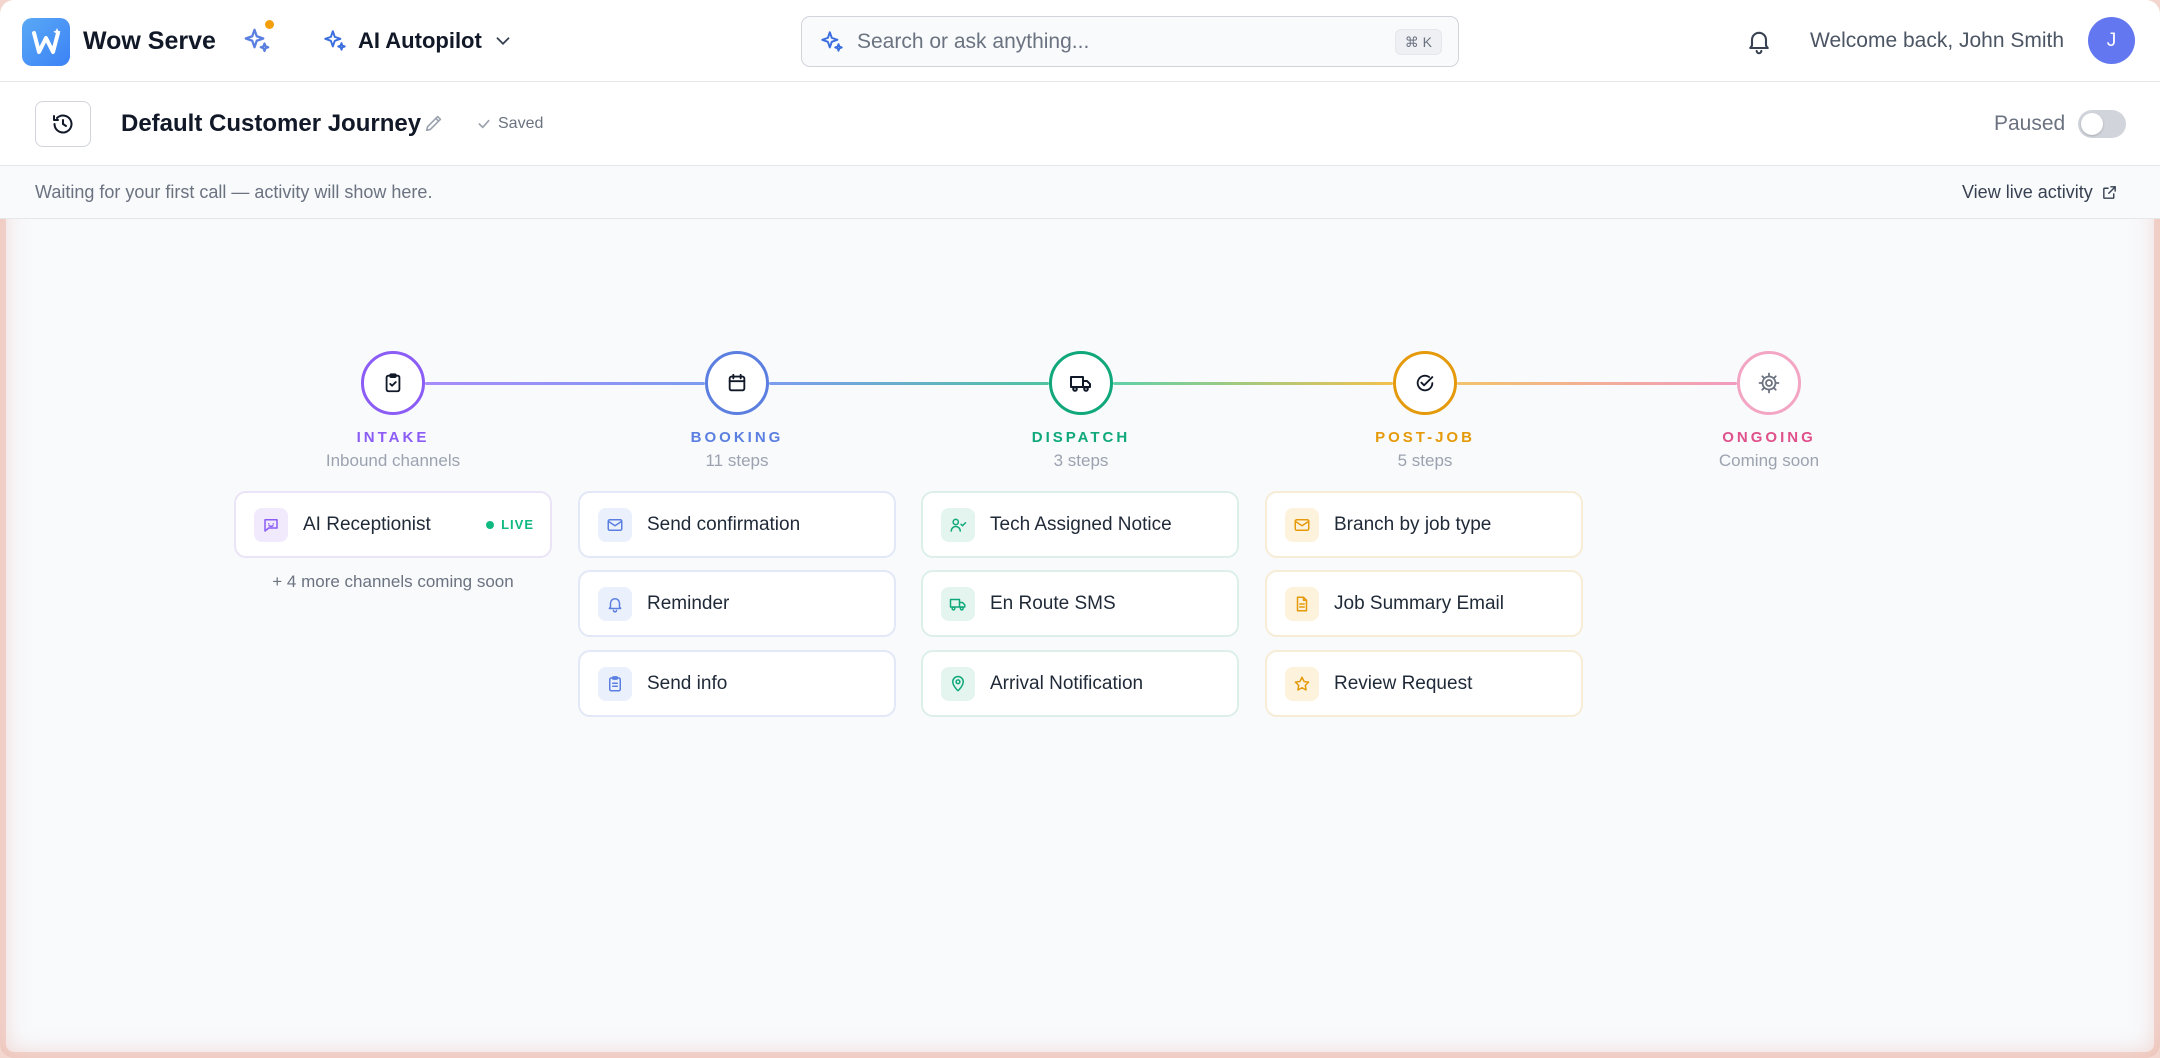 The height and width of the screenshot is (1058, 2160). I want to click on stage-dispatch, so click(1081, 383).